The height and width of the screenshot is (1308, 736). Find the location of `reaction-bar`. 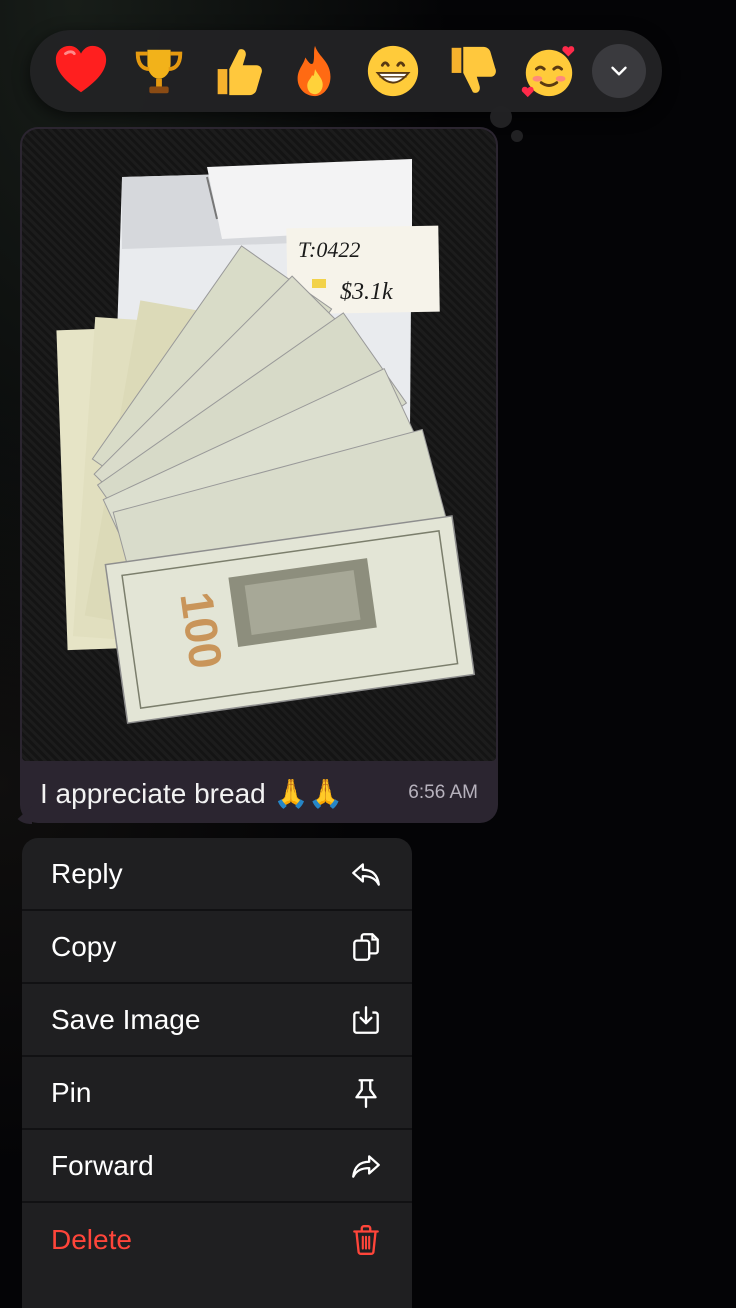

reaction-bar is located at coordinates (346, 71).